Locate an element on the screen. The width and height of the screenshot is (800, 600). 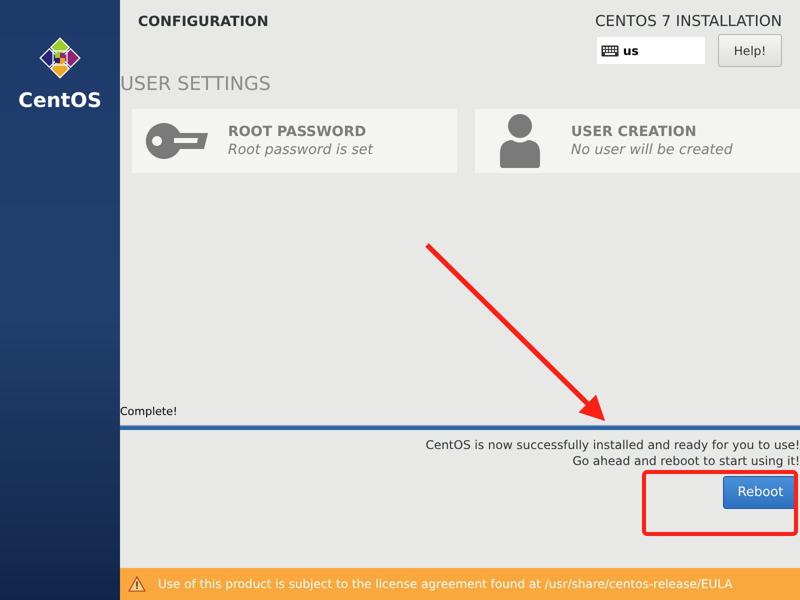
spoke-title: USER CREATION is located at coordinates (634, 132).